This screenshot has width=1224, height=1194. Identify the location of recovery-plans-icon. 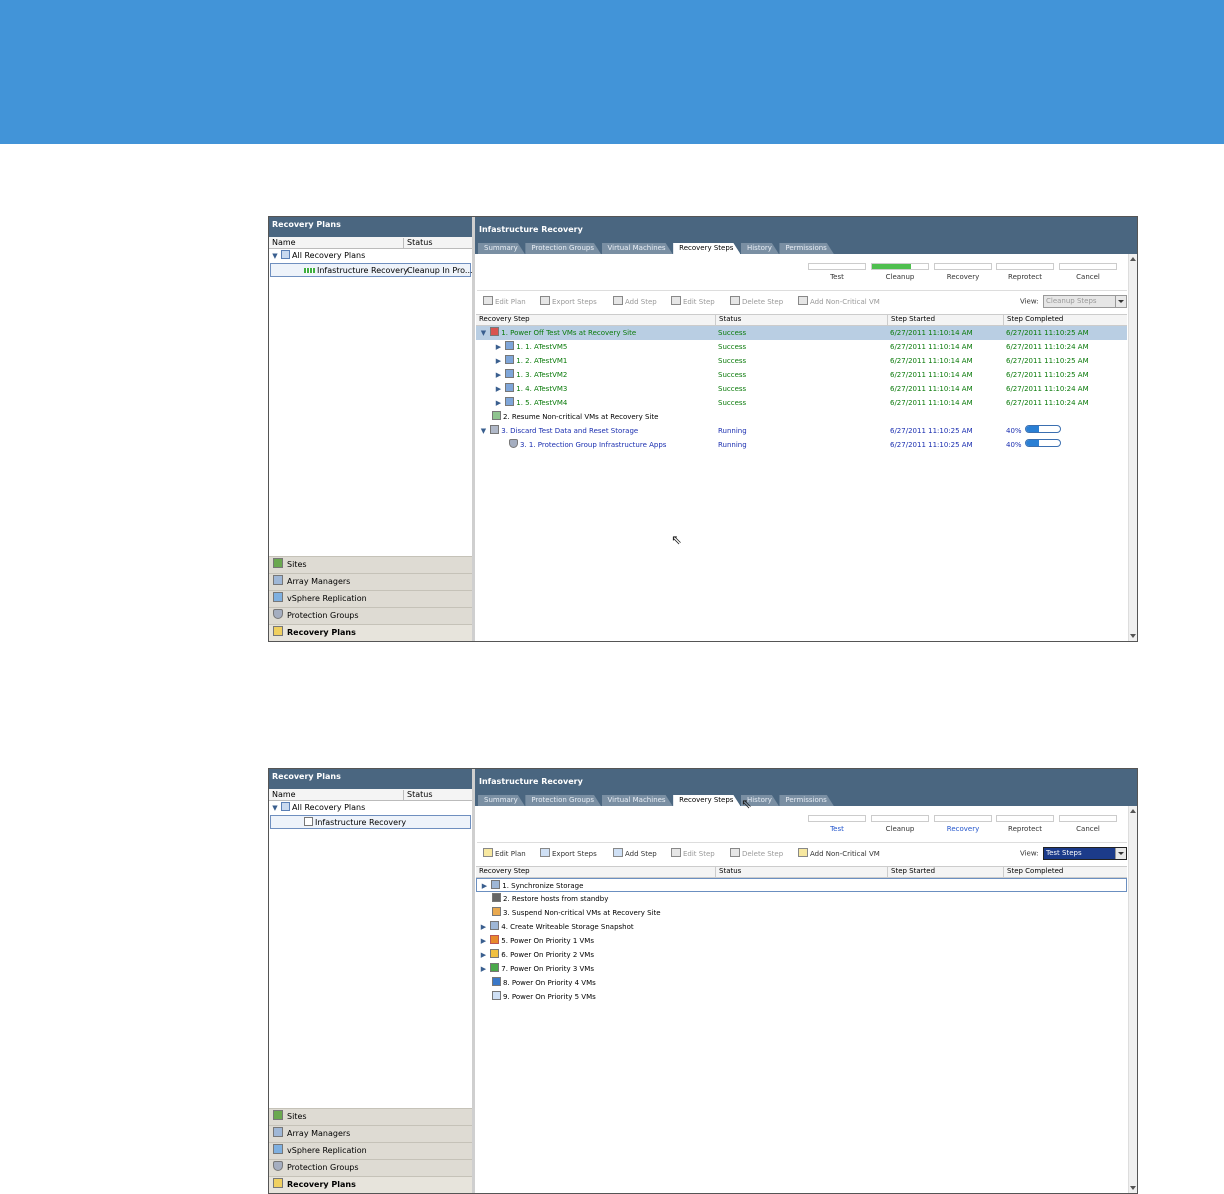
(278, 1183).